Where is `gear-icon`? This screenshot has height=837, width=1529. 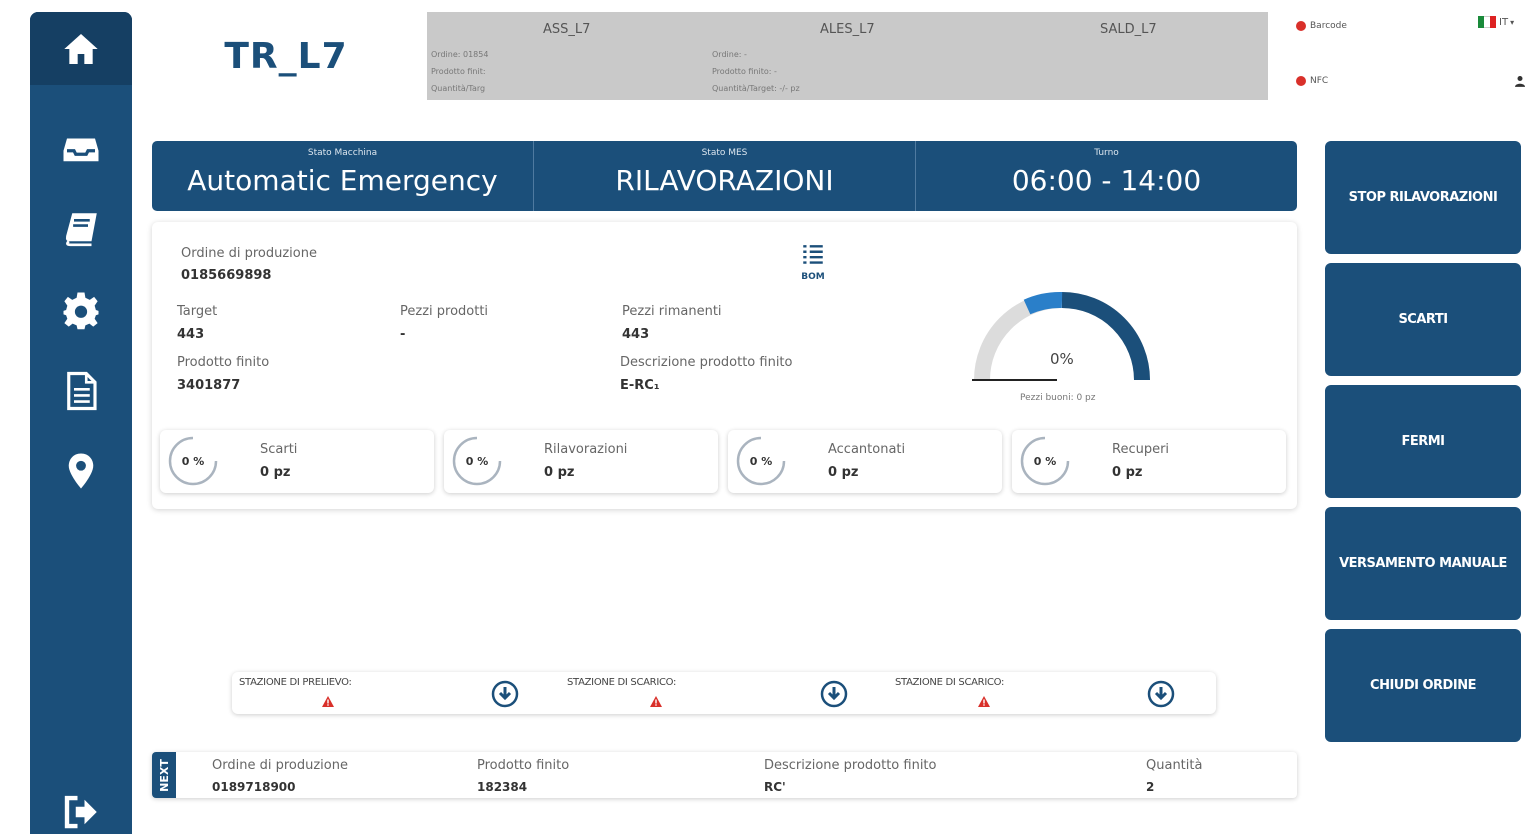
gear-icon is located at coordinates (81, 311).